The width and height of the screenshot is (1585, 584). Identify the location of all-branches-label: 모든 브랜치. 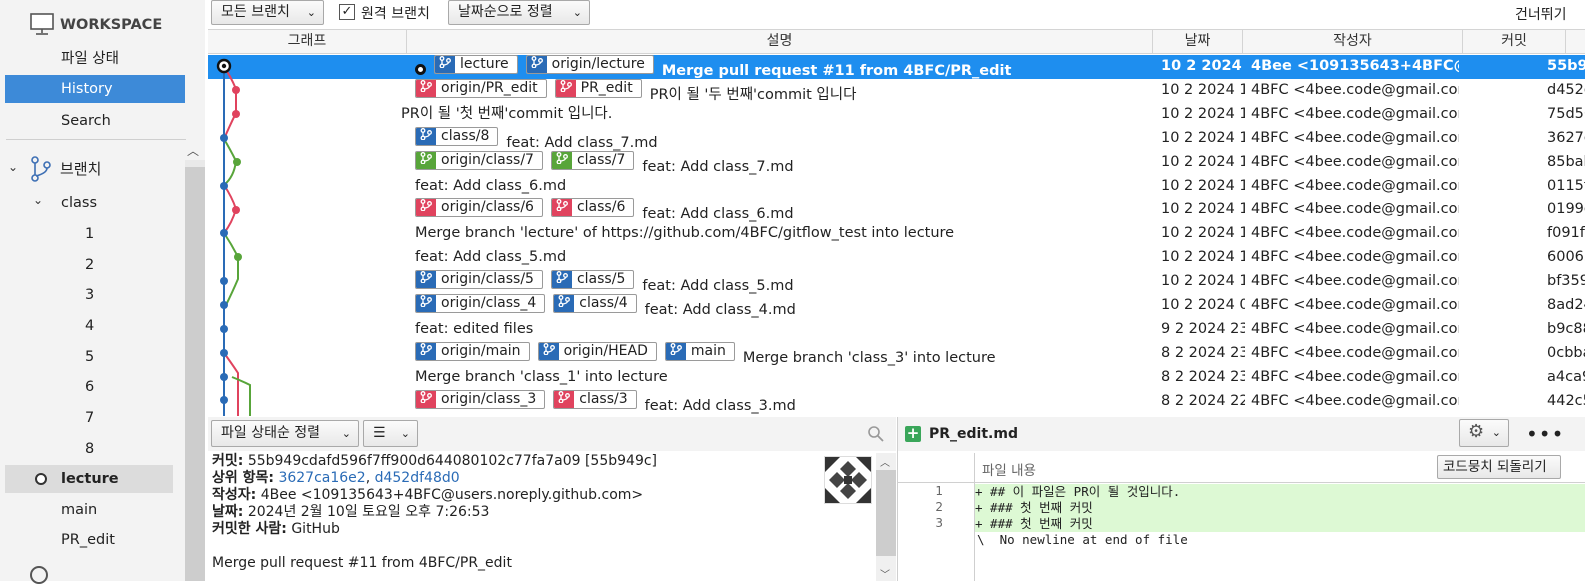
(255, 12).